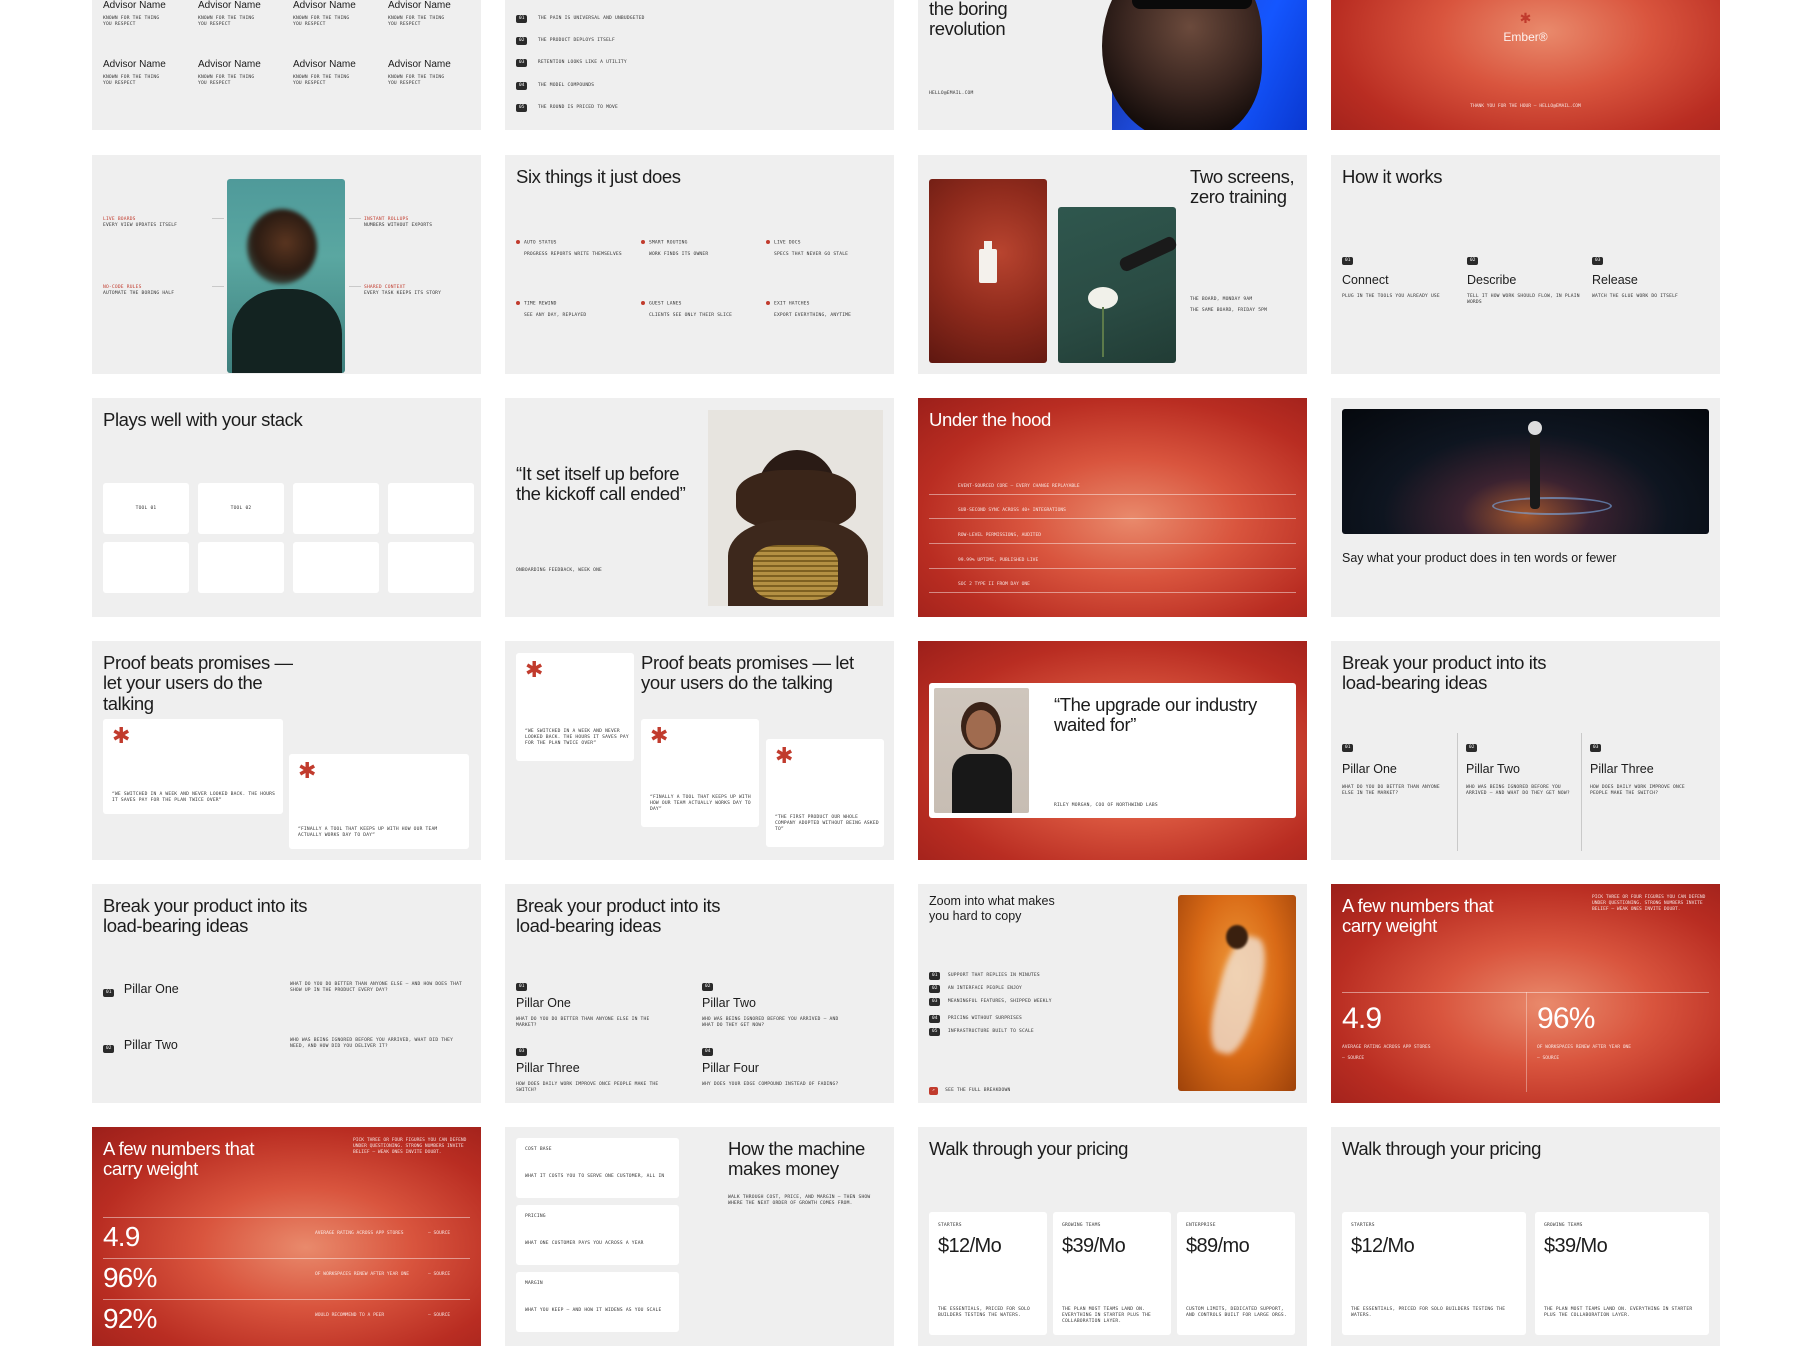  What do you see at coordinates (787, 243) in the screenshot?
I see `feature-key: Live docs` at bounding box center [787, 243].